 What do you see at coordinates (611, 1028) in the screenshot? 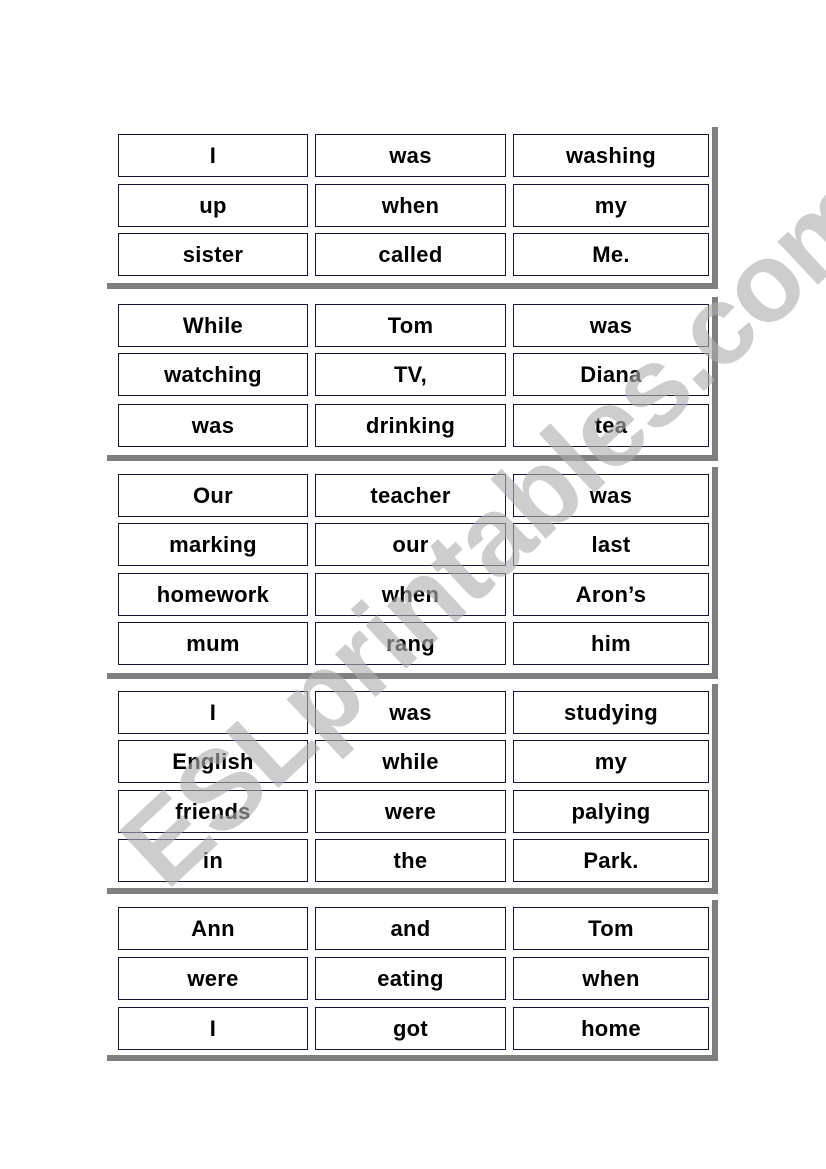
I see `word-card: home` at bounding box center [611, 1028].